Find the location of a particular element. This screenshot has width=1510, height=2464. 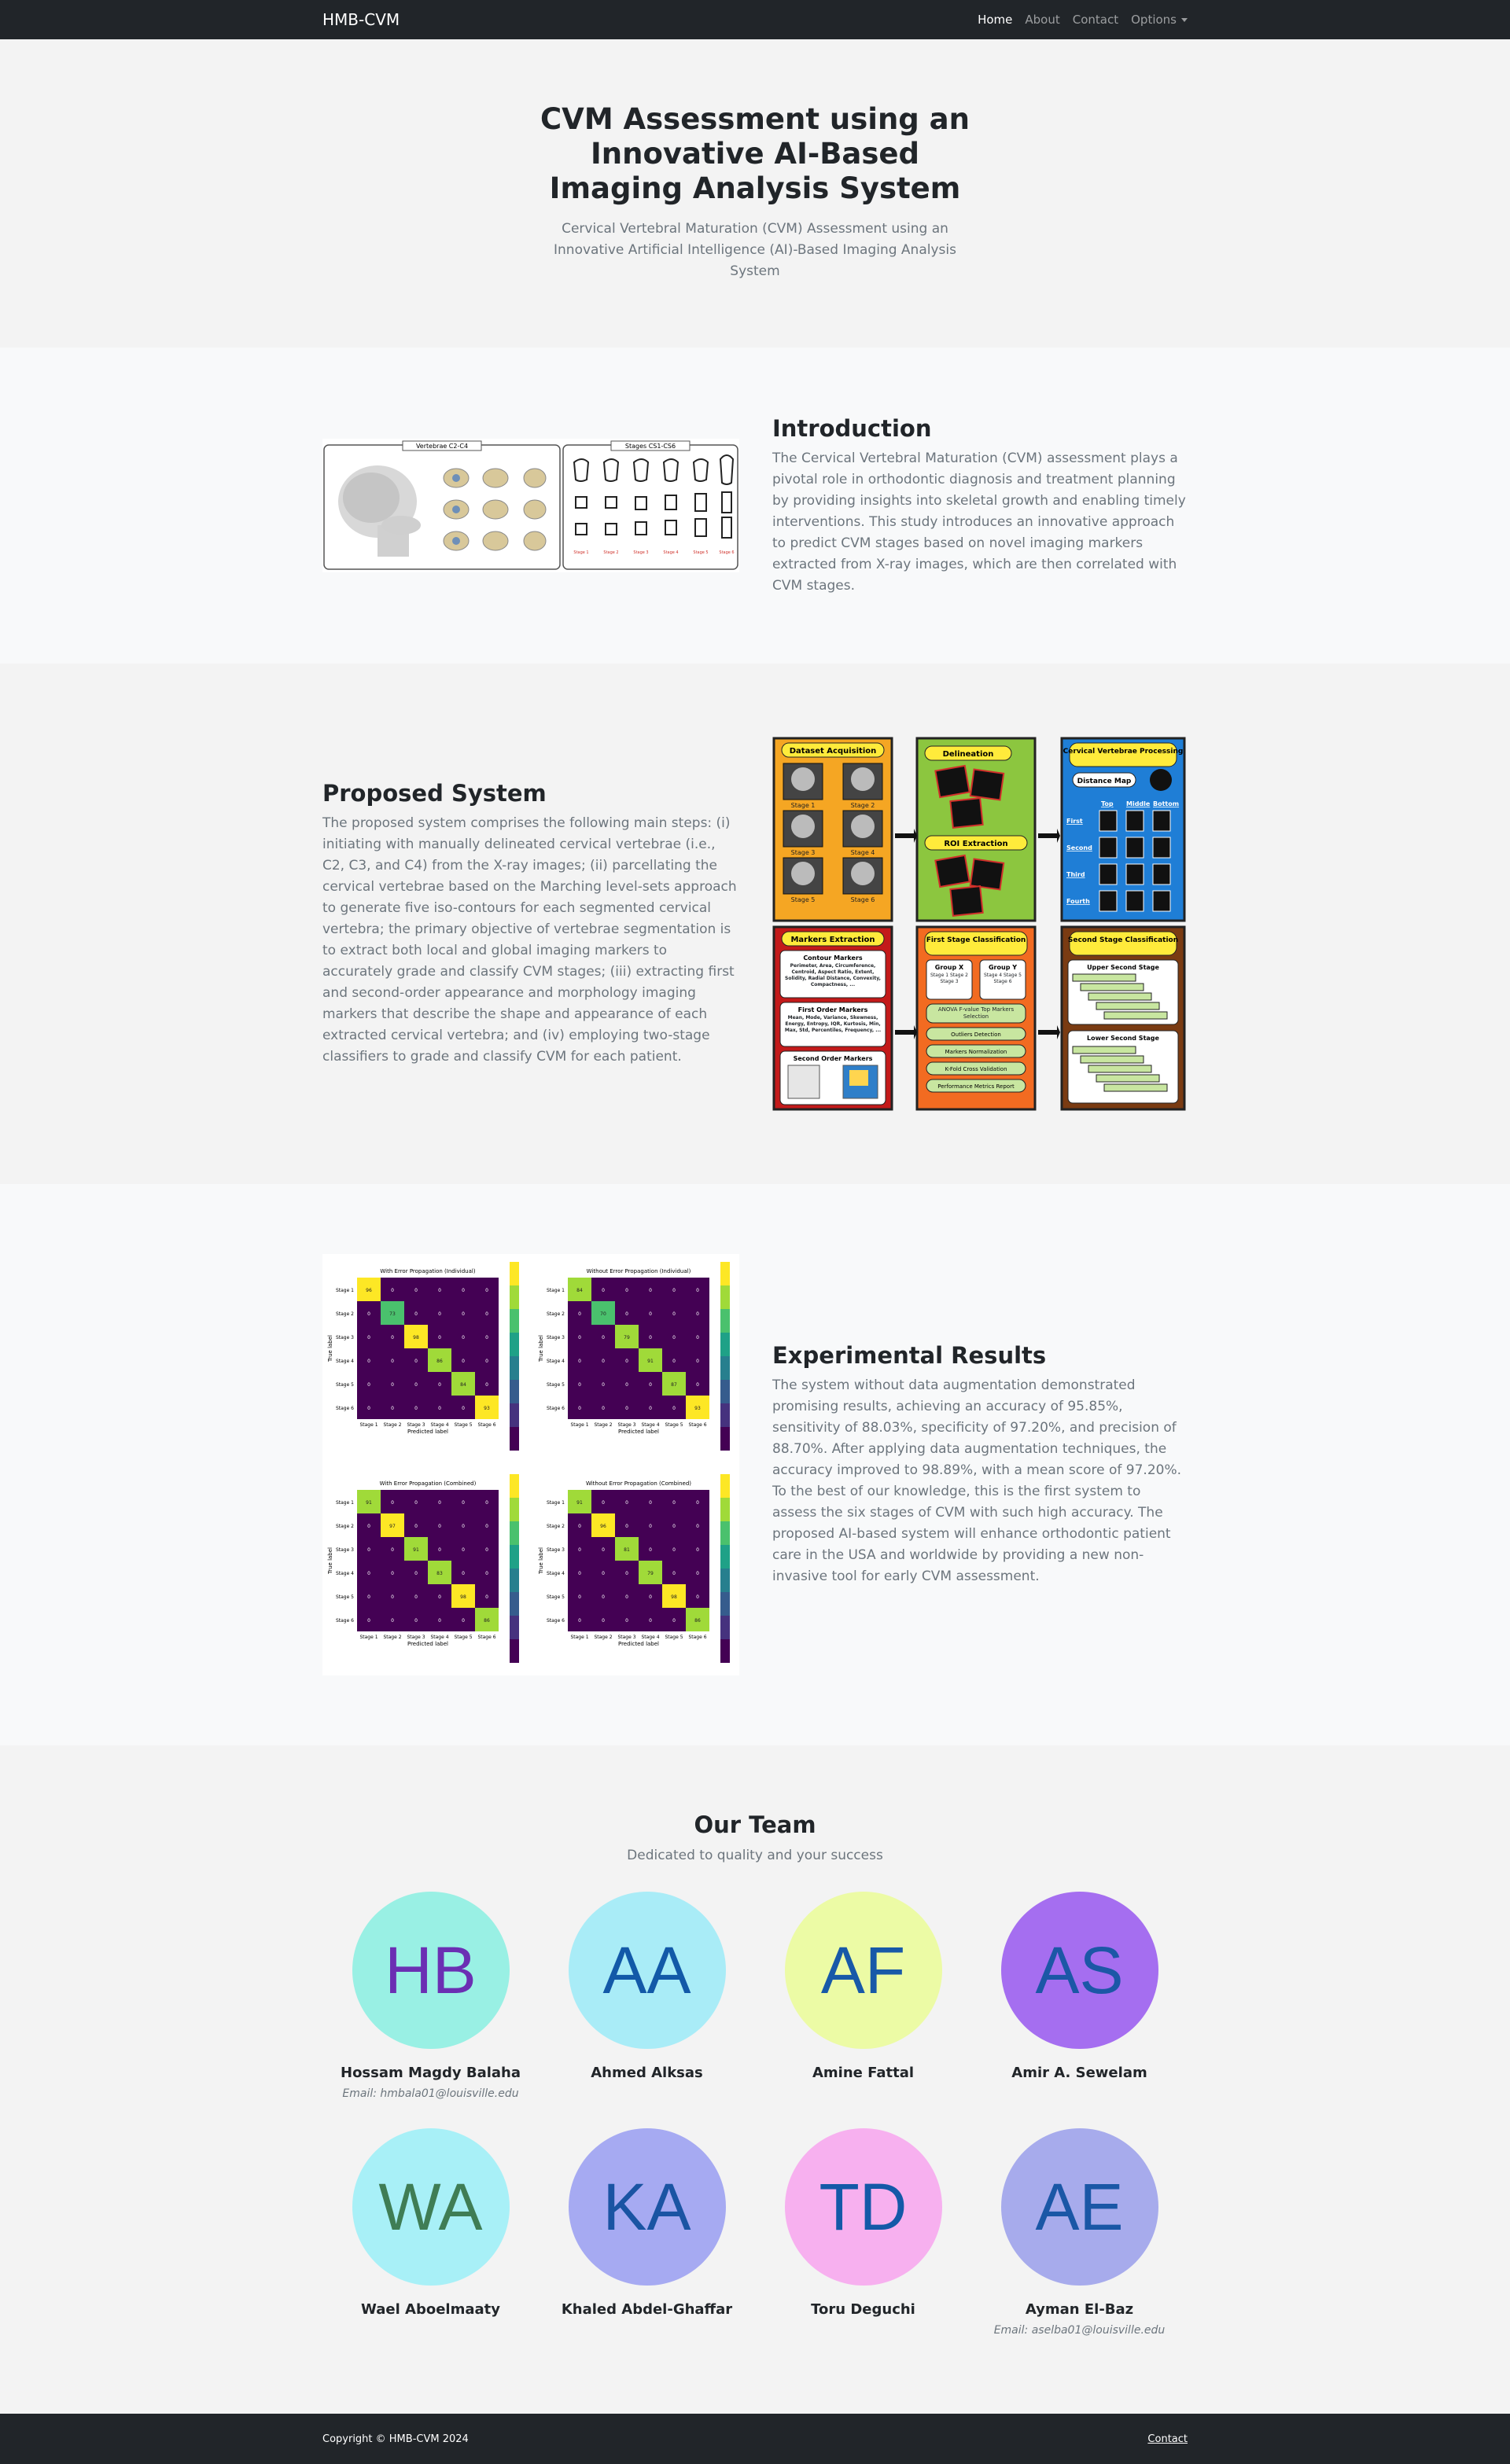

nav-about: About is located at coordinates (1042, 20).